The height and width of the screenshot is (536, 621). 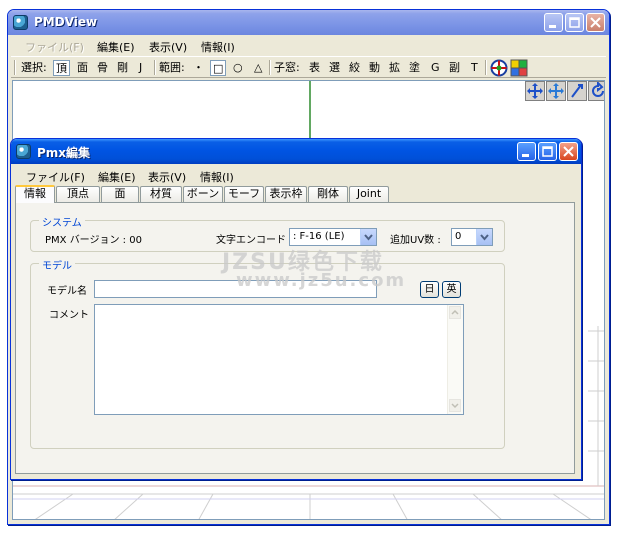 I want to click on dialog-menubar: ファイル(F) 編集(E) 表示(V) 情報(I), so click(x=296, y=175).